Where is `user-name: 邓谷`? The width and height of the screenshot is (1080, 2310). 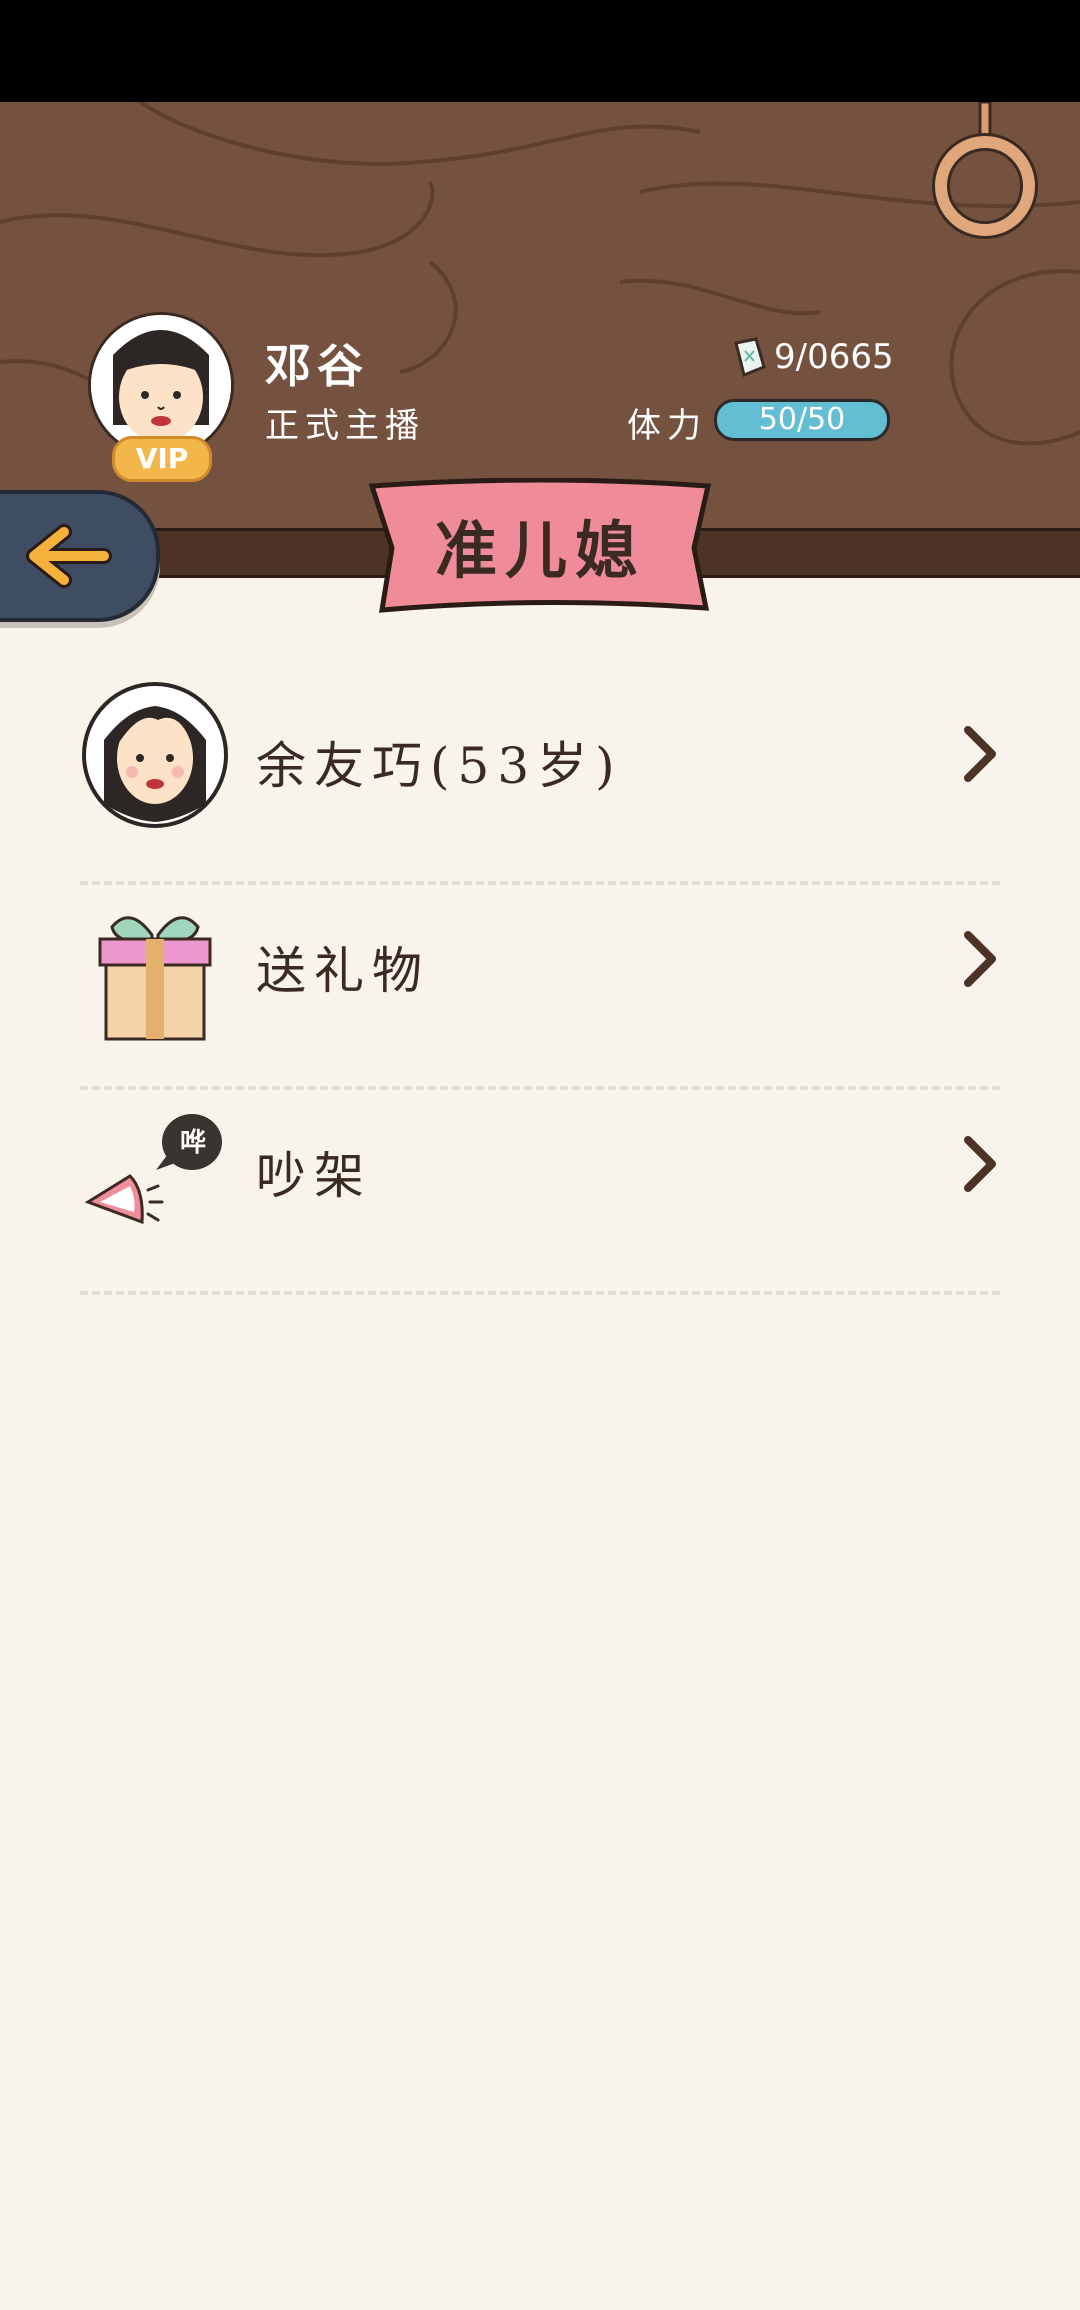
user-name: 邓谷 is located at coordinates (317, 366).